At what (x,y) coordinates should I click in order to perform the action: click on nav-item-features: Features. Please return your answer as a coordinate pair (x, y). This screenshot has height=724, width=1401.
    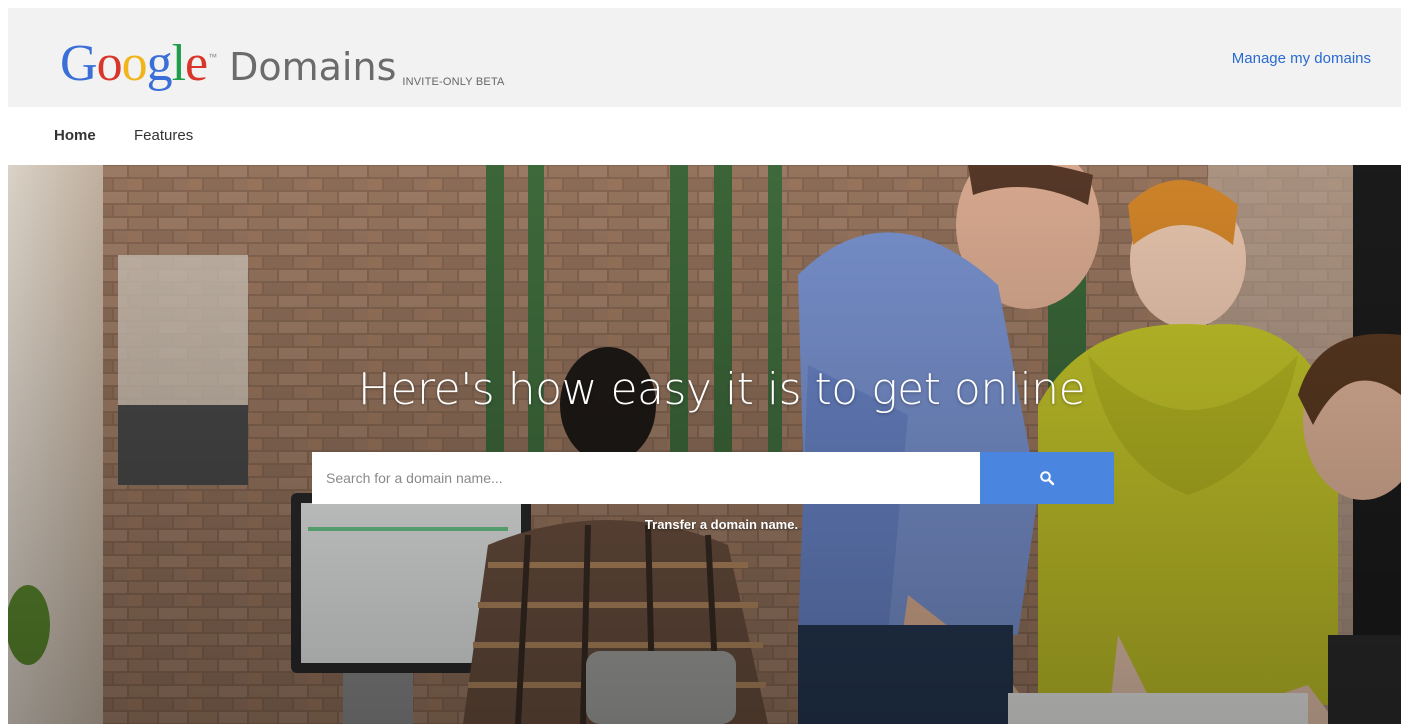
    Looking at the image, I should click on (163, 135).